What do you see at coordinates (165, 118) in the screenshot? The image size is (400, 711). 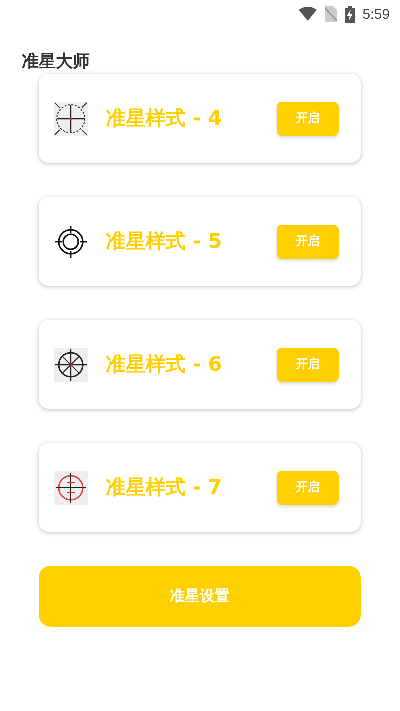 I see `style-name: 准星样式 - 4` at bounding box center [165, 118].